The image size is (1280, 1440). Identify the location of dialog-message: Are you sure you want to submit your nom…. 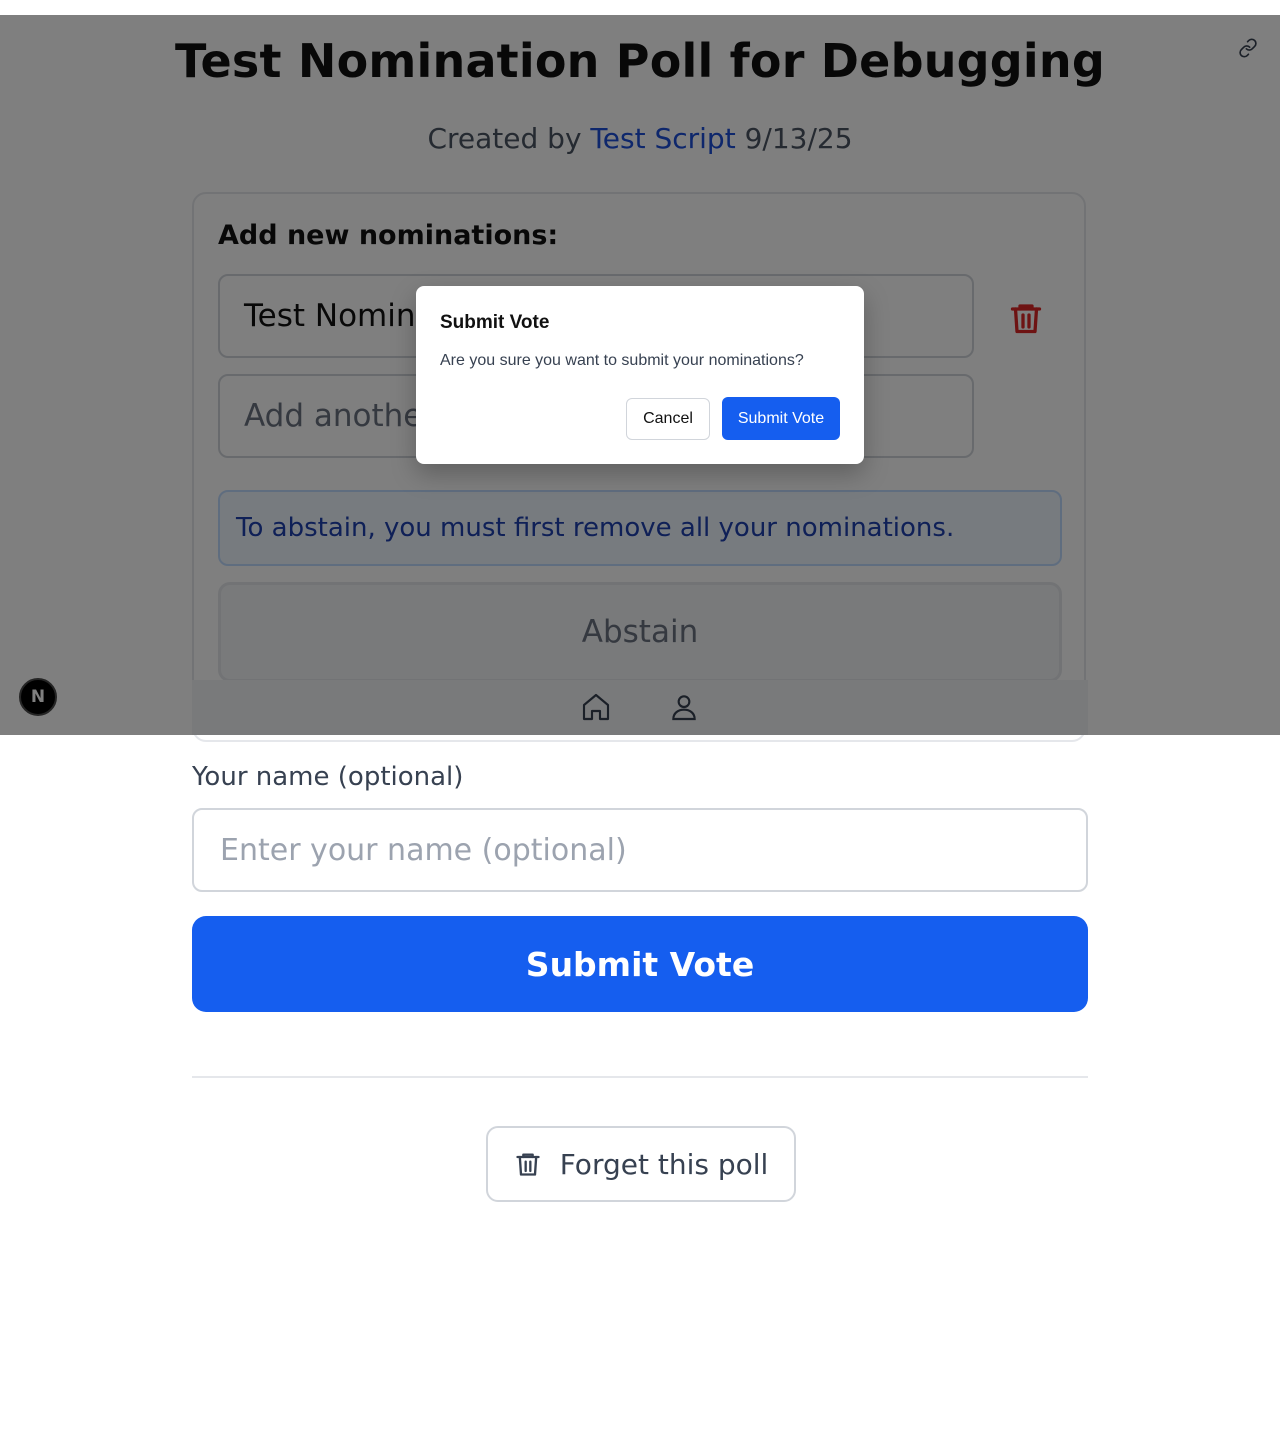
(622, 360).